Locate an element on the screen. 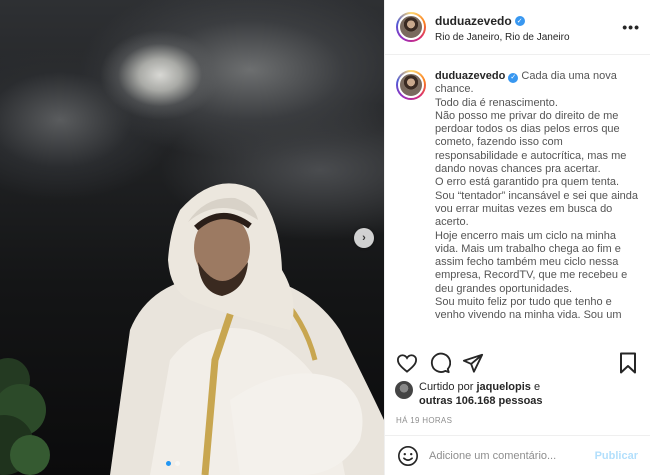 The image size is (650, 475). author-username: duduazevedo is located at coordinates (473, 21).